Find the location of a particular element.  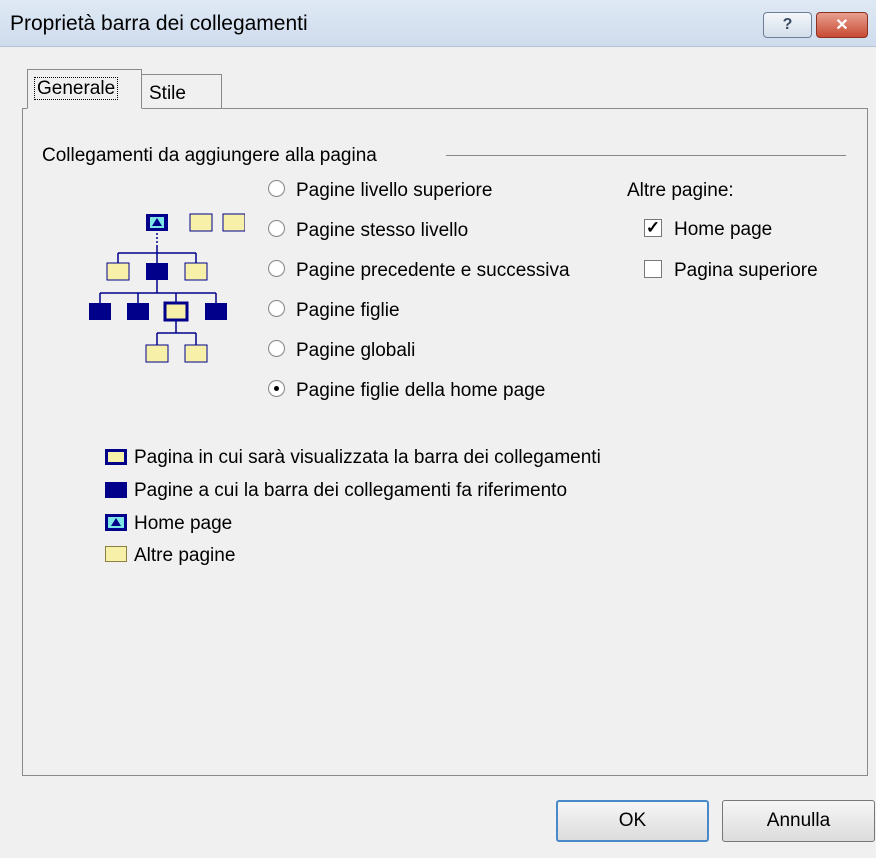

dialog-title: Proprietà barra dei collegamenti is located at coordinates (159, 23).